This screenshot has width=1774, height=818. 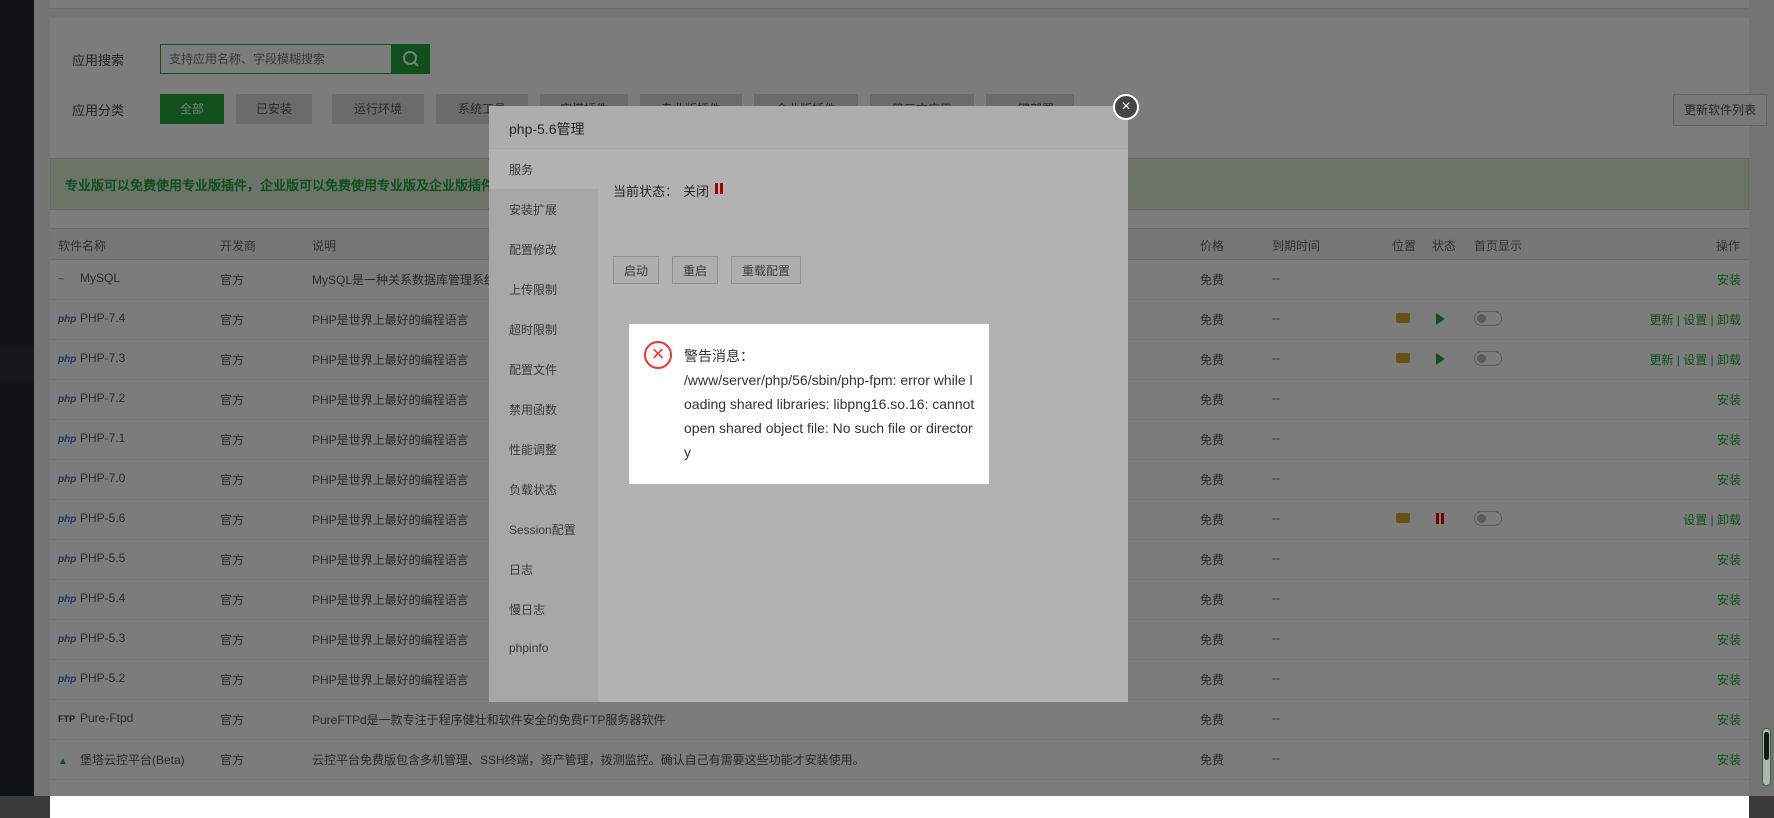 I want to click on error-icon: ×, so click(x=658, y=355).